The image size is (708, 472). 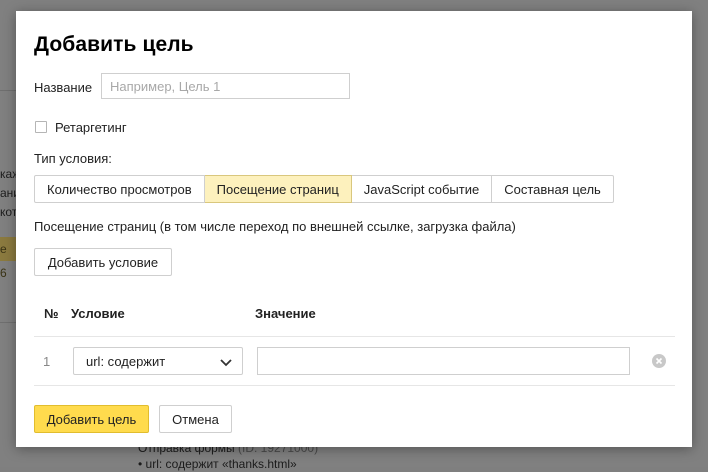 I want to click on dialog-title: Добавить цель, so click(x=114, y=44).